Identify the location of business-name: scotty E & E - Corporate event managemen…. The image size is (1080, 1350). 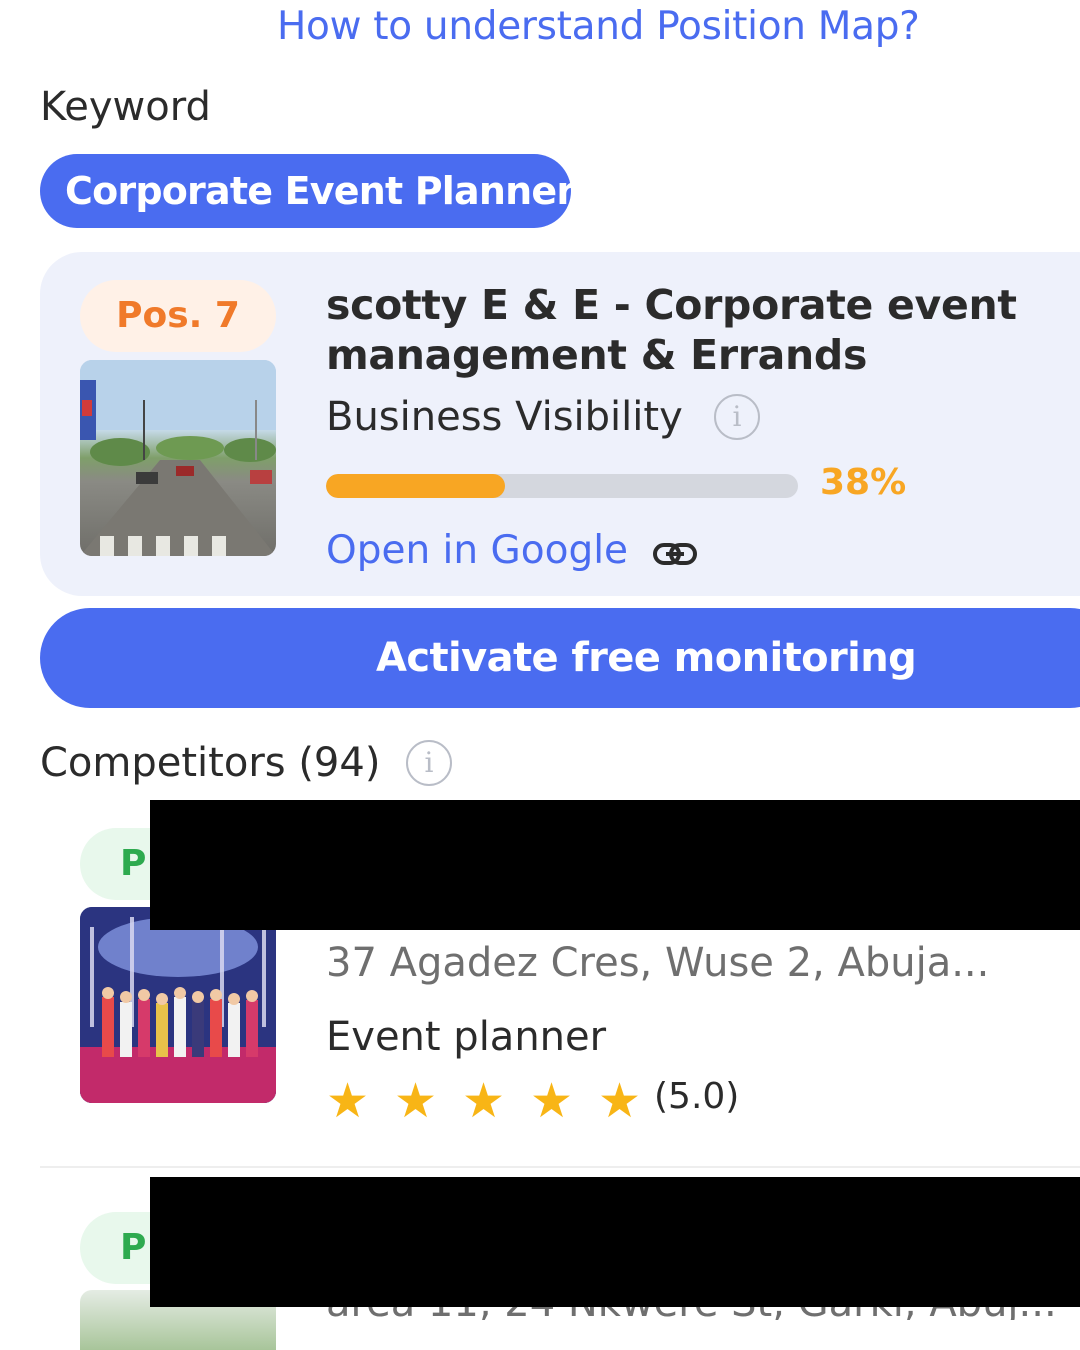
(671, 330).